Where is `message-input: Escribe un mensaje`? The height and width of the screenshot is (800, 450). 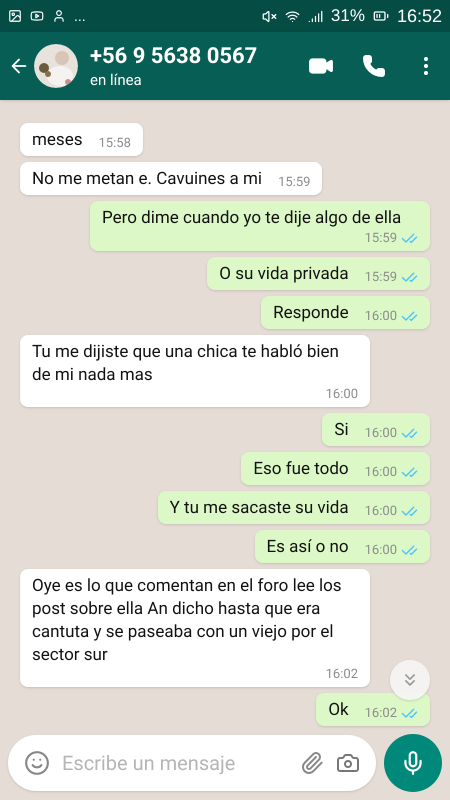 message-input: Escribe un mensaje is located at coordinates (175, 763).